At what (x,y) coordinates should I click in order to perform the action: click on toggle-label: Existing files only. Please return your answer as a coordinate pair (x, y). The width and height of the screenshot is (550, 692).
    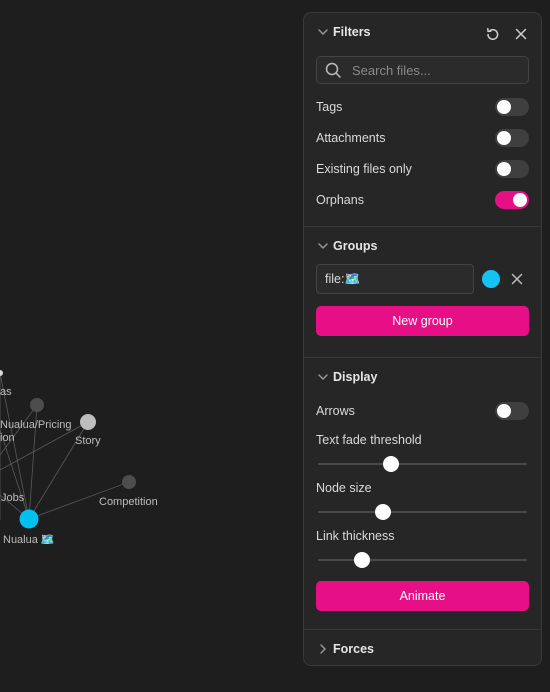
    Looking at the image, I should click on (364, 168).